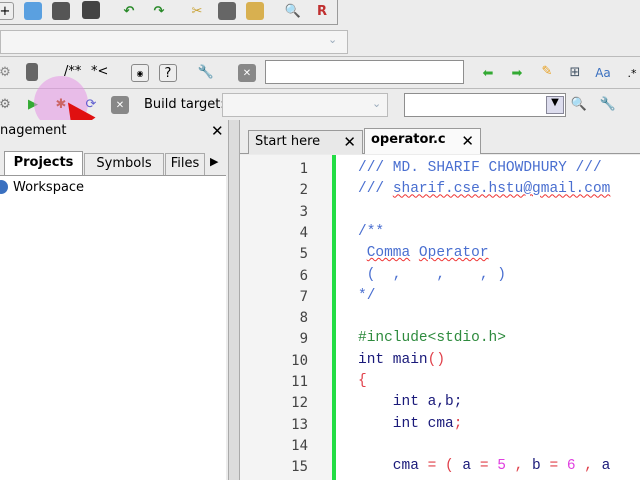 The height and width of the screenshot is (480, 640). What do you see at coordinates (299, 382) in the screenshot?
I see `line-number: 11` at bounding box center [299, 382].